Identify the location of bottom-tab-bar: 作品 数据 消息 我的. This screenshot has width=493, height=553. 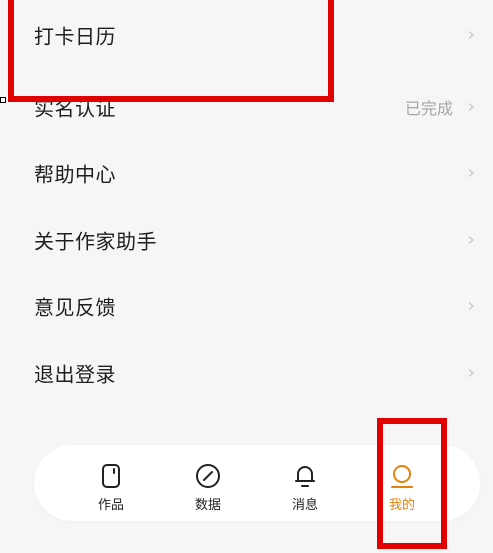
(257, 483).